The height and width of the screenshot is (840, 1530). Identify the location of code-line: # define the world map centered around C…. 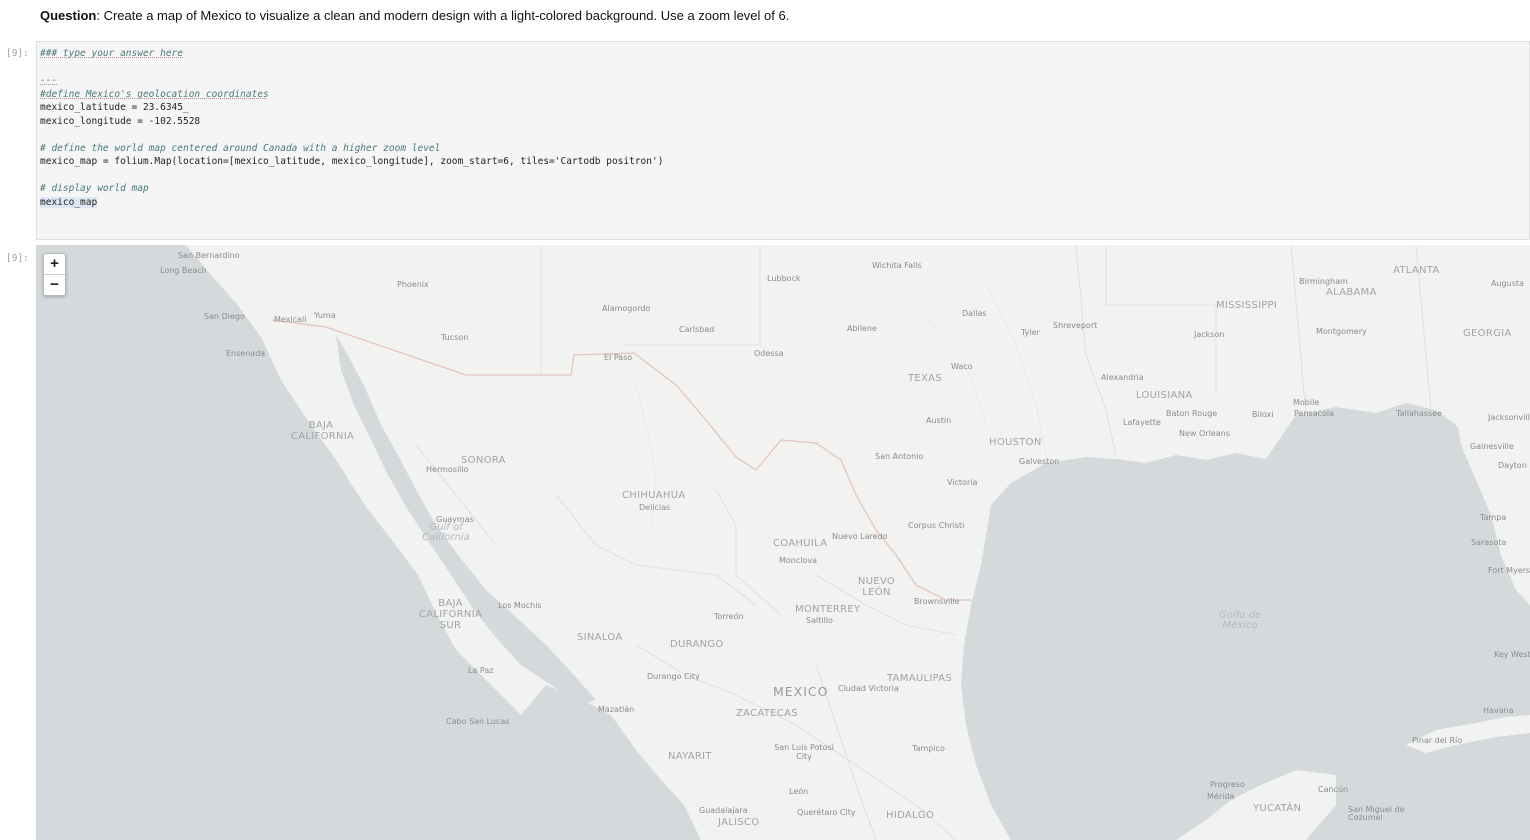
(240, 148).